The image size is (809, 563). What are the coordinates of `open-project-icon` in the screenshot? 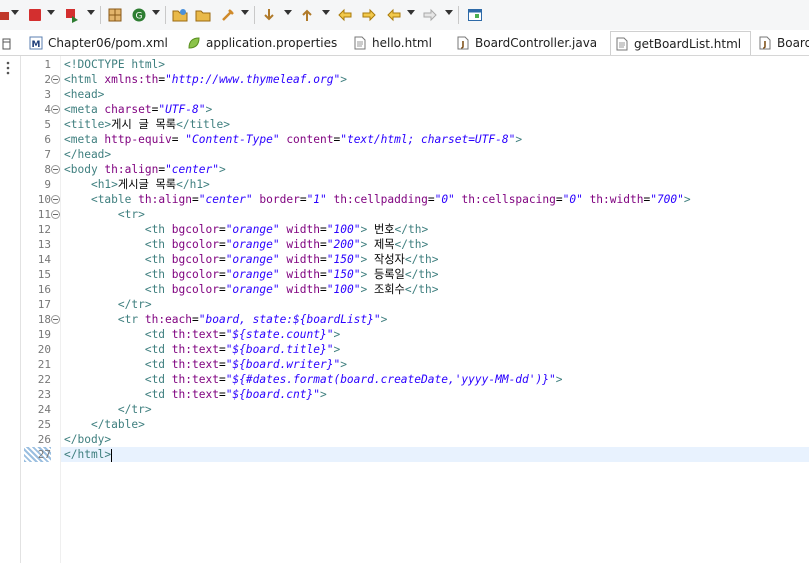 It's located at (203, 15).